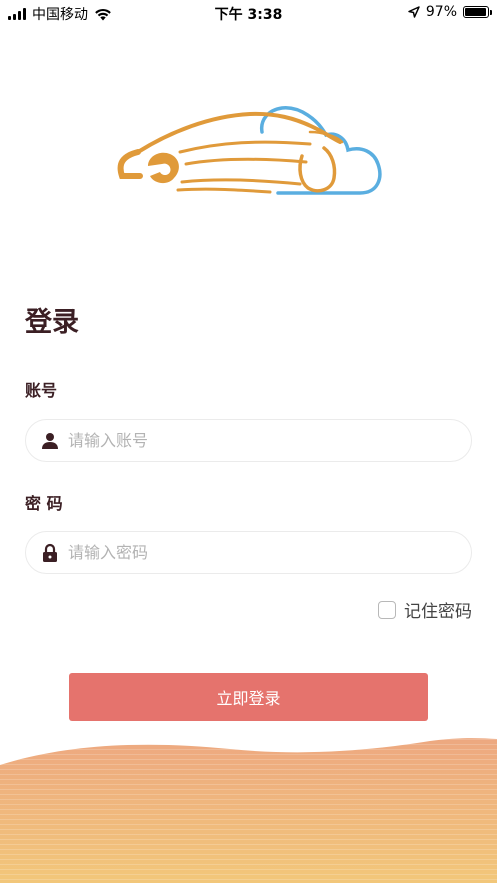 The image size is (497, 883). I want to click on account-input-wrapper, so click(248, 440).